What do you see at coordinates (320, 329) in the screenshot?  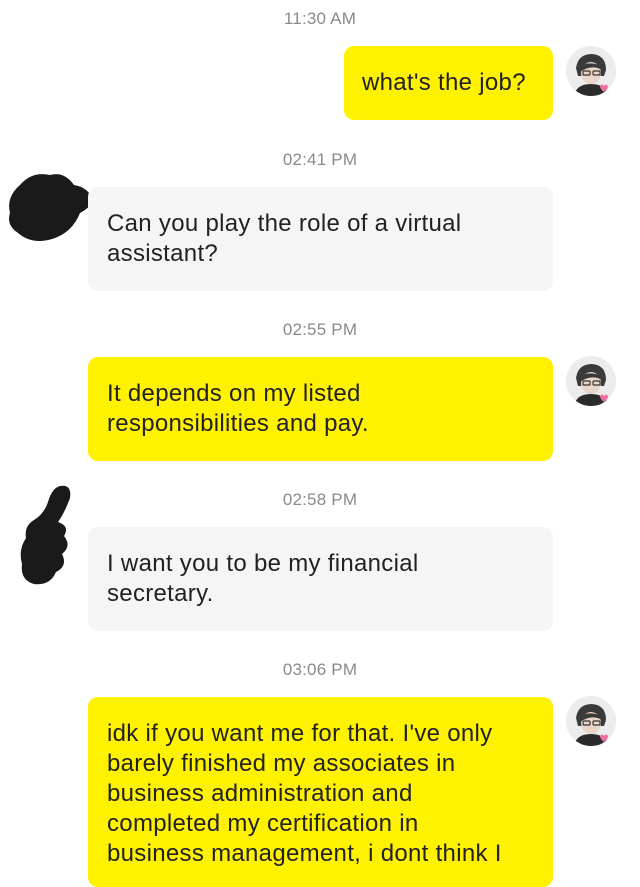 I see `message-timestamp: 02:55 PM` at bounding box center [320, 329].